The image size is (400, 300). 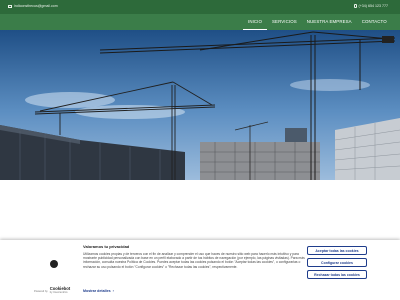 What do you see at coordinates (374, 22) in the screenshot?
I see `nav-item-contacto: CONTACTO` at bounding box center [374, 22].